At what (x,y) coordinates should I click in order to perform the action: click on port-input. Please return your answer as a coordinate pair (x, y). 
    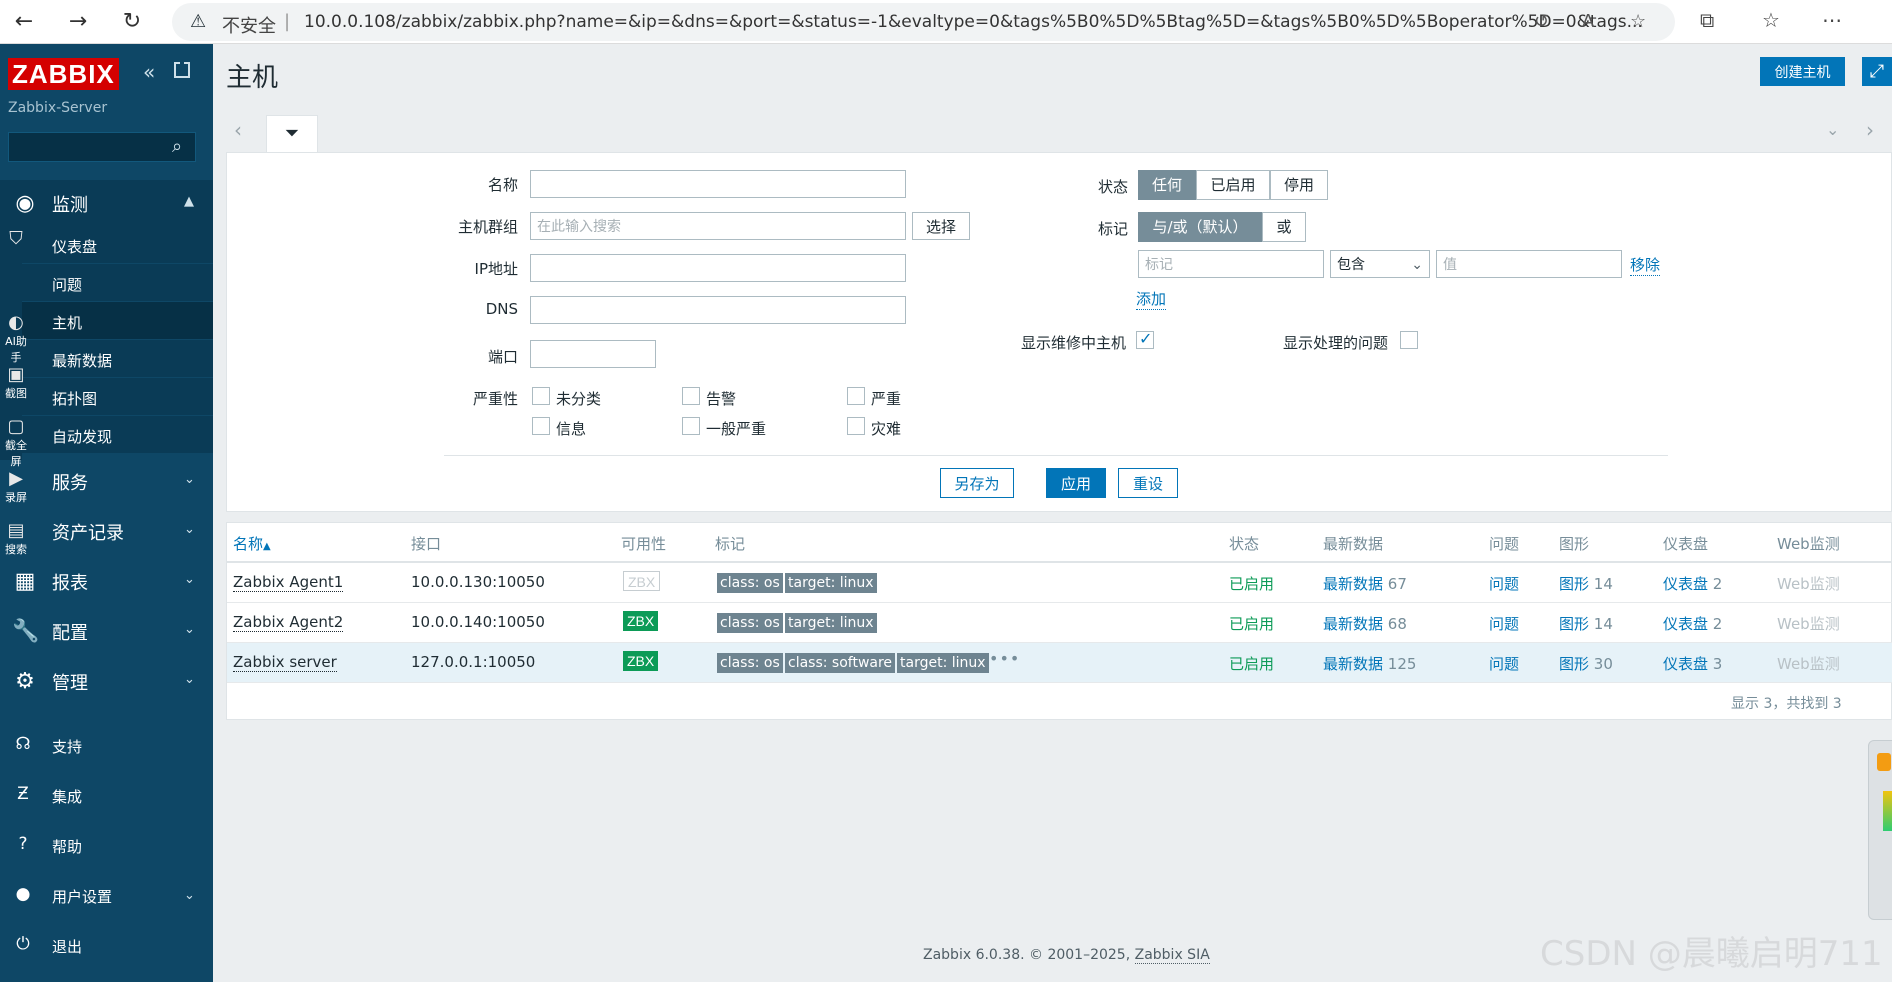
    Looking at the image, I should click on (593, 354).